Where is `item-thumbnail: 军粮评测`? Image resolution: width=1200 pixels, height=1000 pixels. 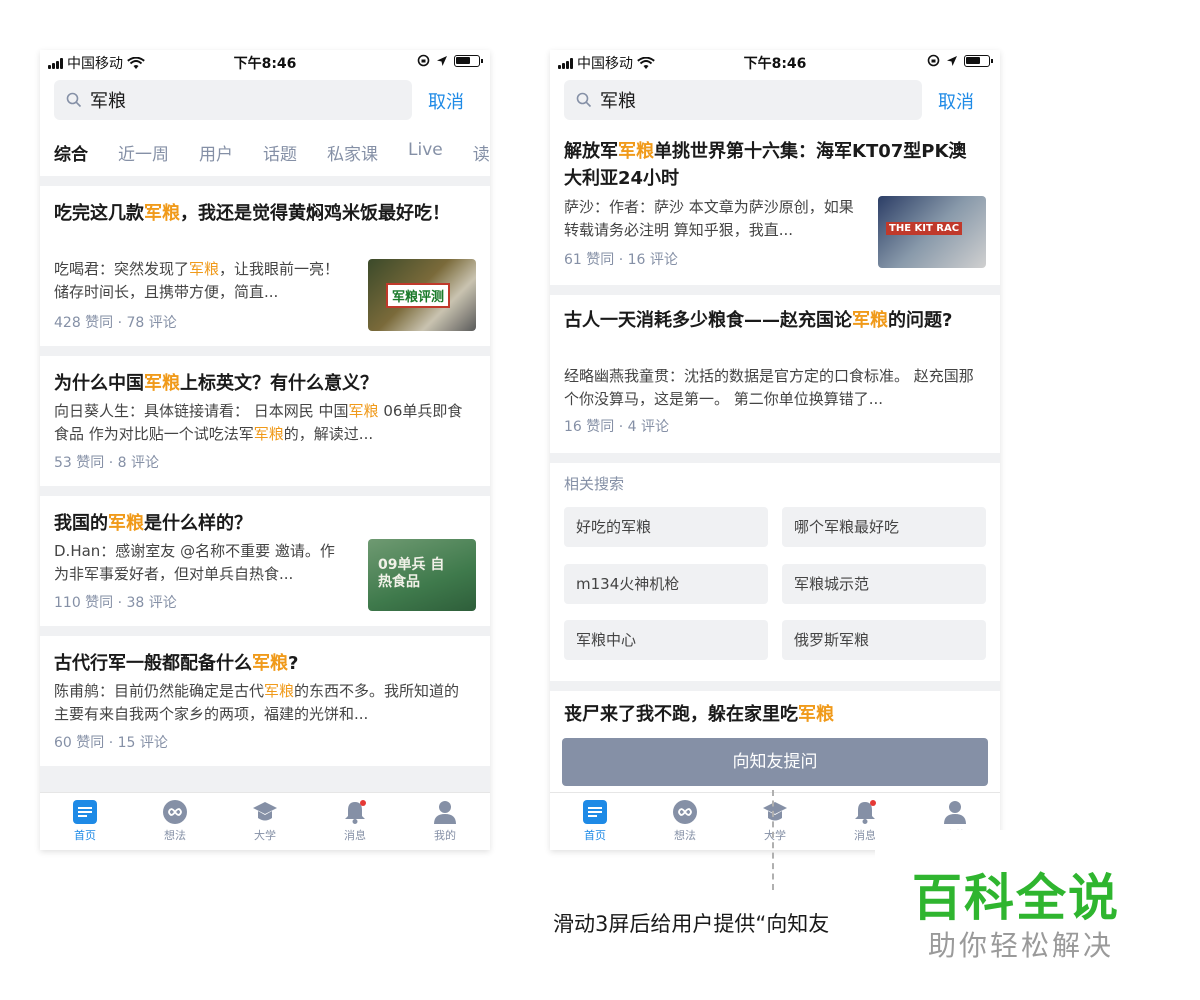 item-thumbnail: 军粮评测 is located at coordinates (422, 295).